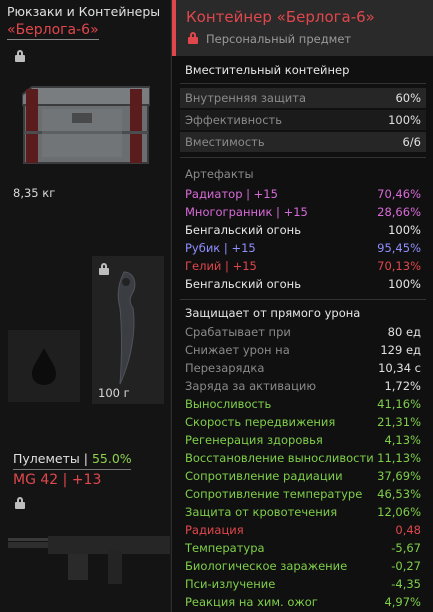  Describe the element at coordinates (303, 120) in the screenshot. I see `stat-row: Эффективность 100%` at that location.